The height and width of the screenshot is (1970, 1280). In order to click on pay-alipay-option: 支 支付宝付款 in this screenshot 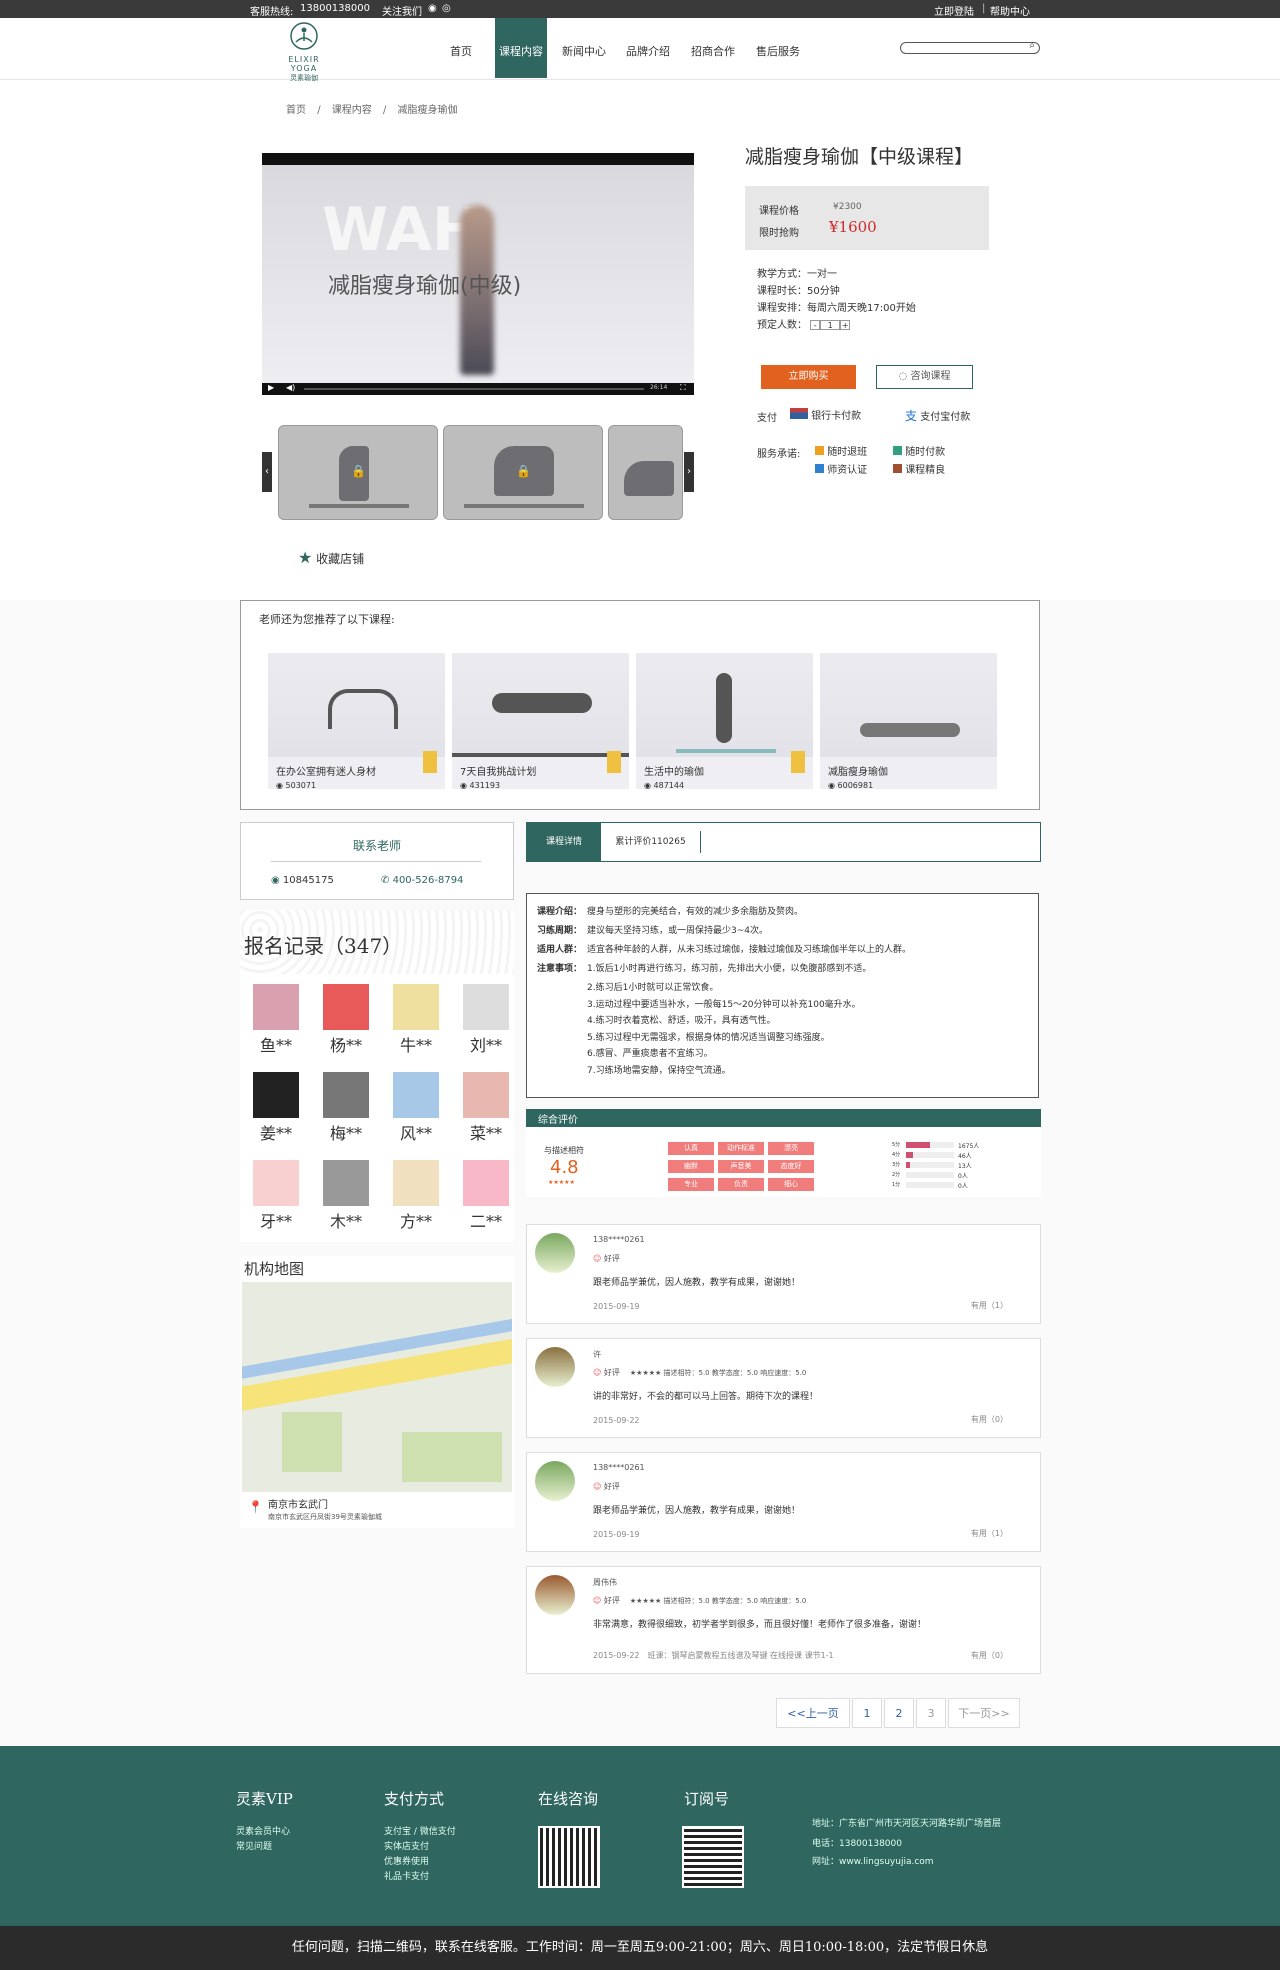, I will do `click(937, 415)`.